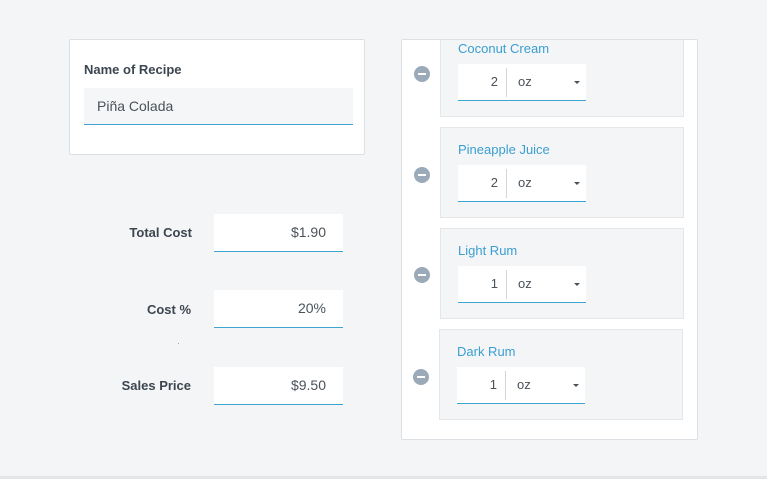 Image resolution: width=767 pixels, height=479 pixels. Describe the element at coordinates (504, 48) in the screenshot. I see `ingredient-name: Coconut Cream` at that location.